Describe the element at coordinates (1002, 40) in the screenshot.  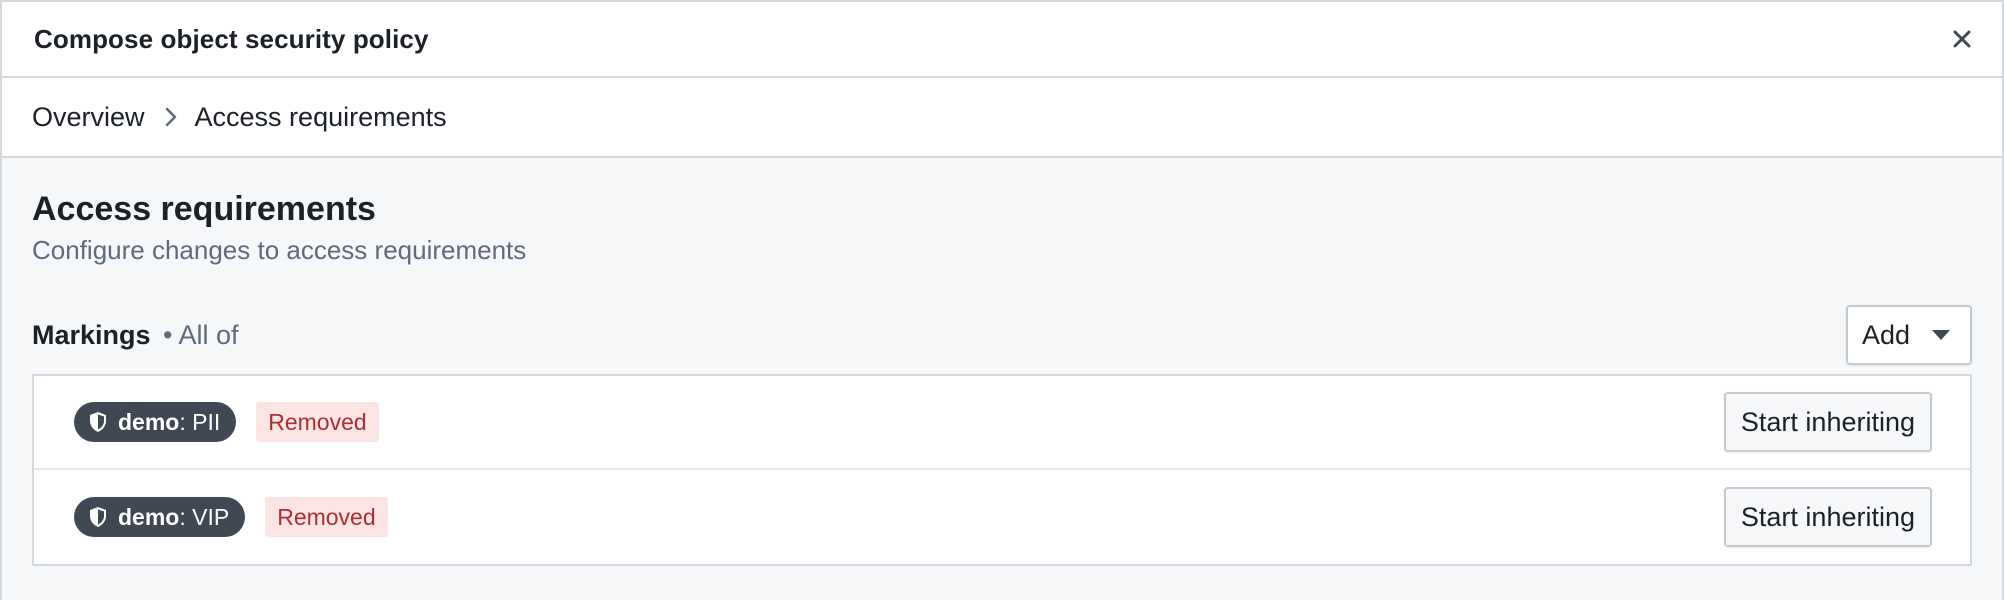
I see `dialog-header: Compose object security policy` at that location.